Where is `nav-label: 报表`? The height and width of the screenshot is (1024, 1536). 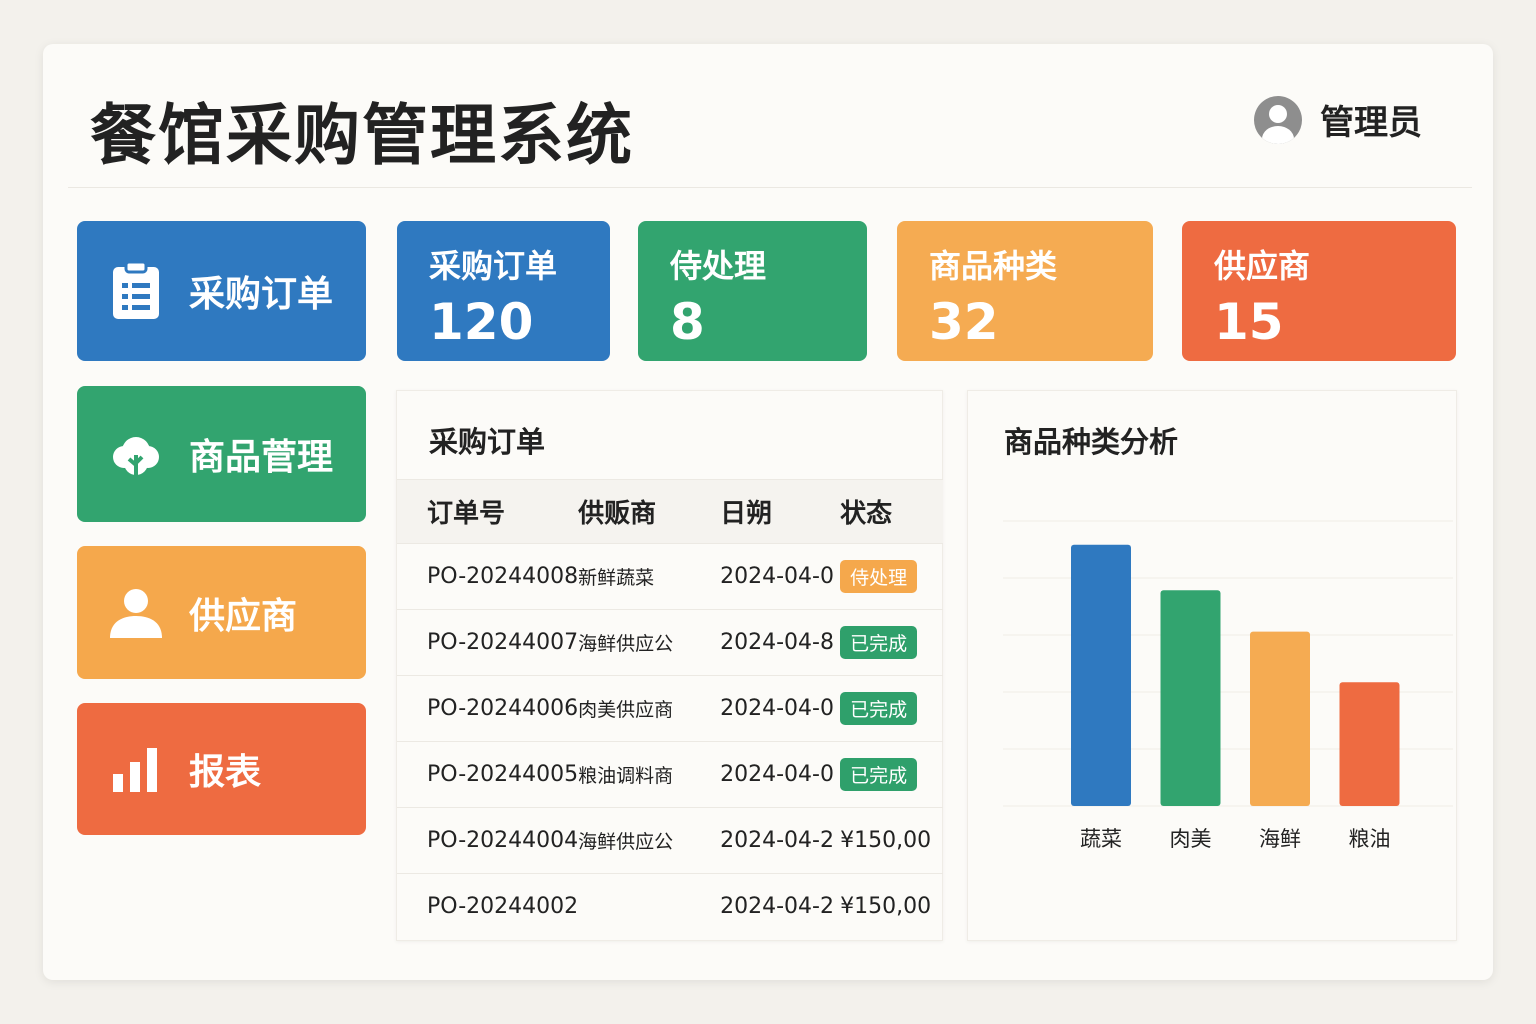 nav-label: 报表 is located at coordinates (225, 772).